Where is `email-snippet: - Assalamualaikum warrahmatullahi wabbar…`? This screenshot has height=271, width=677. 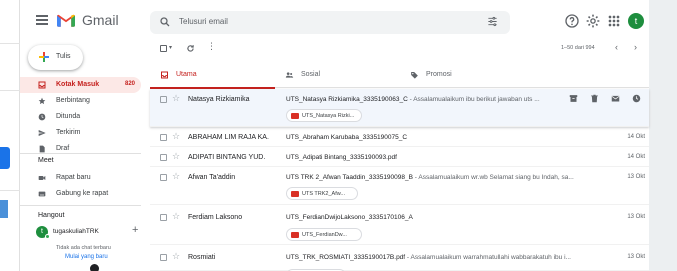
email-snippet: - Assalamualaikum warrahmatullahi wabbar… is located at coordinates (488, 257).